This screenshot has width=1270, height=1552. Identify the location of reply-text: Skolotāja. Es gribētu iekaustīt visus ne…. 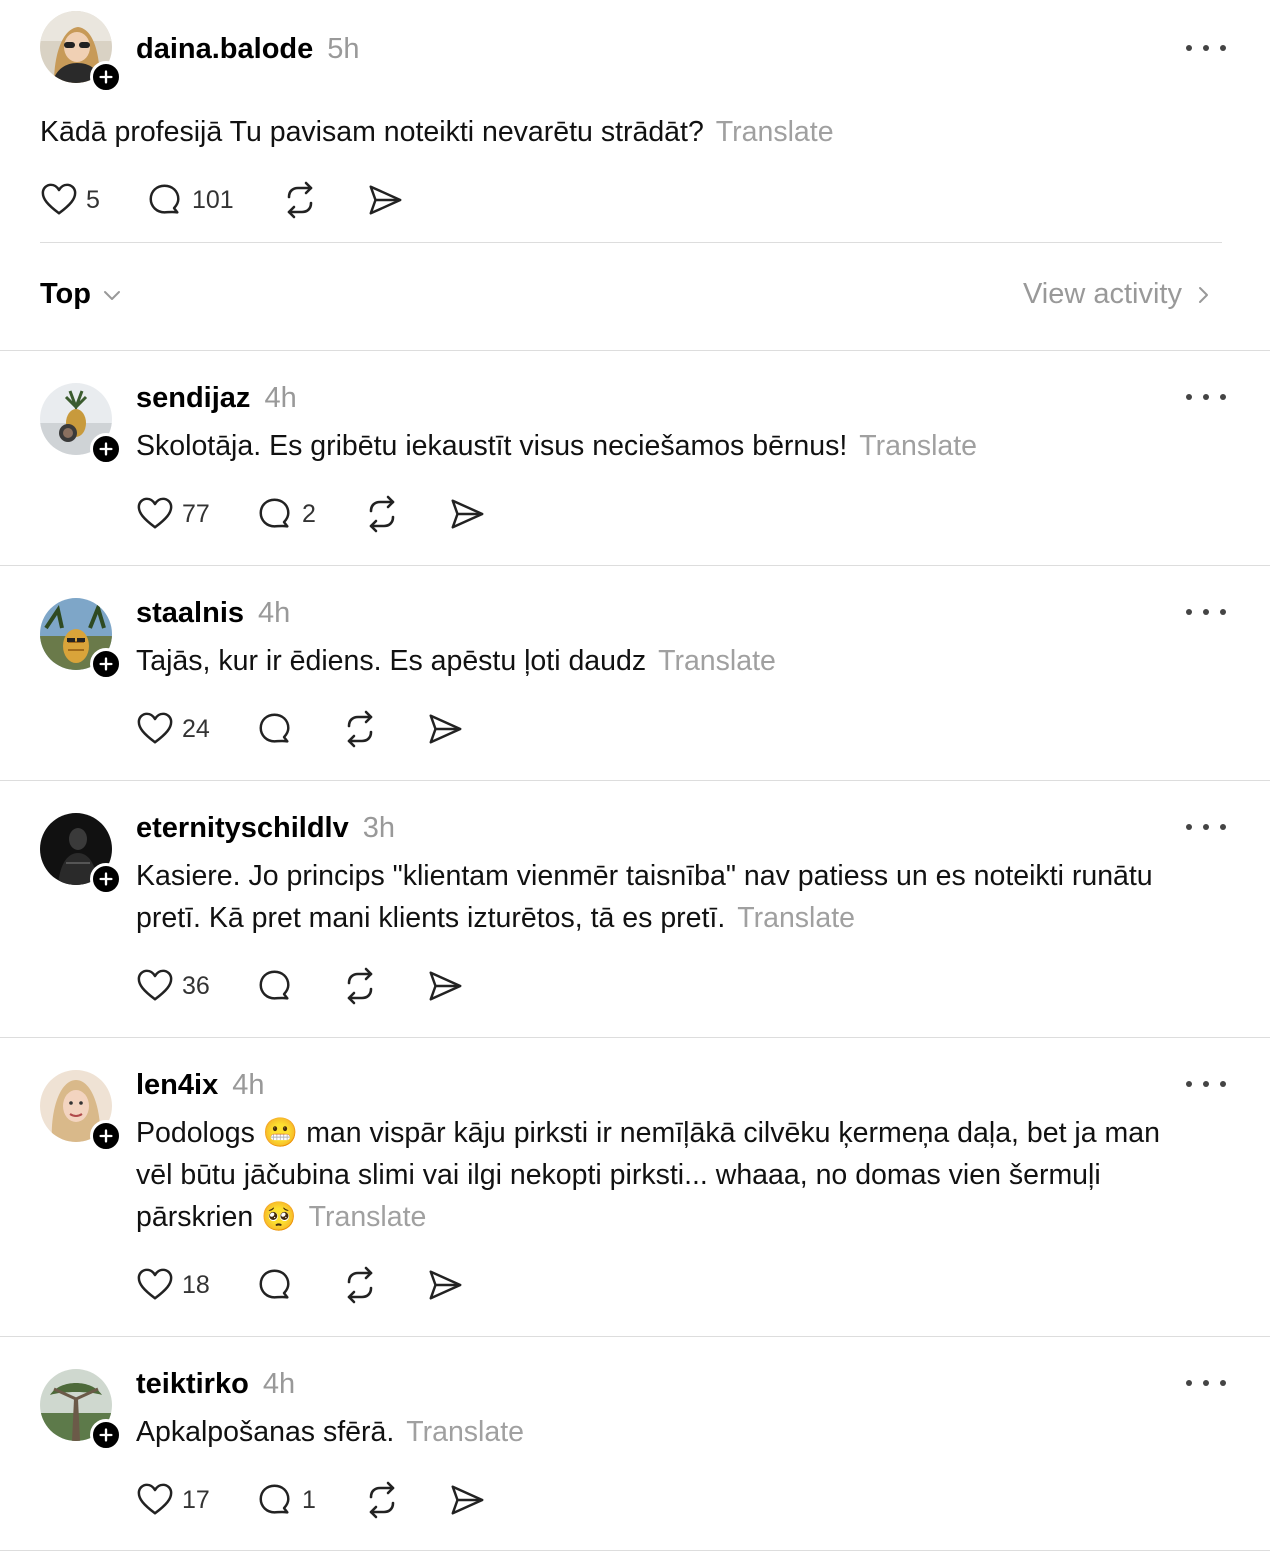
(557, 446).